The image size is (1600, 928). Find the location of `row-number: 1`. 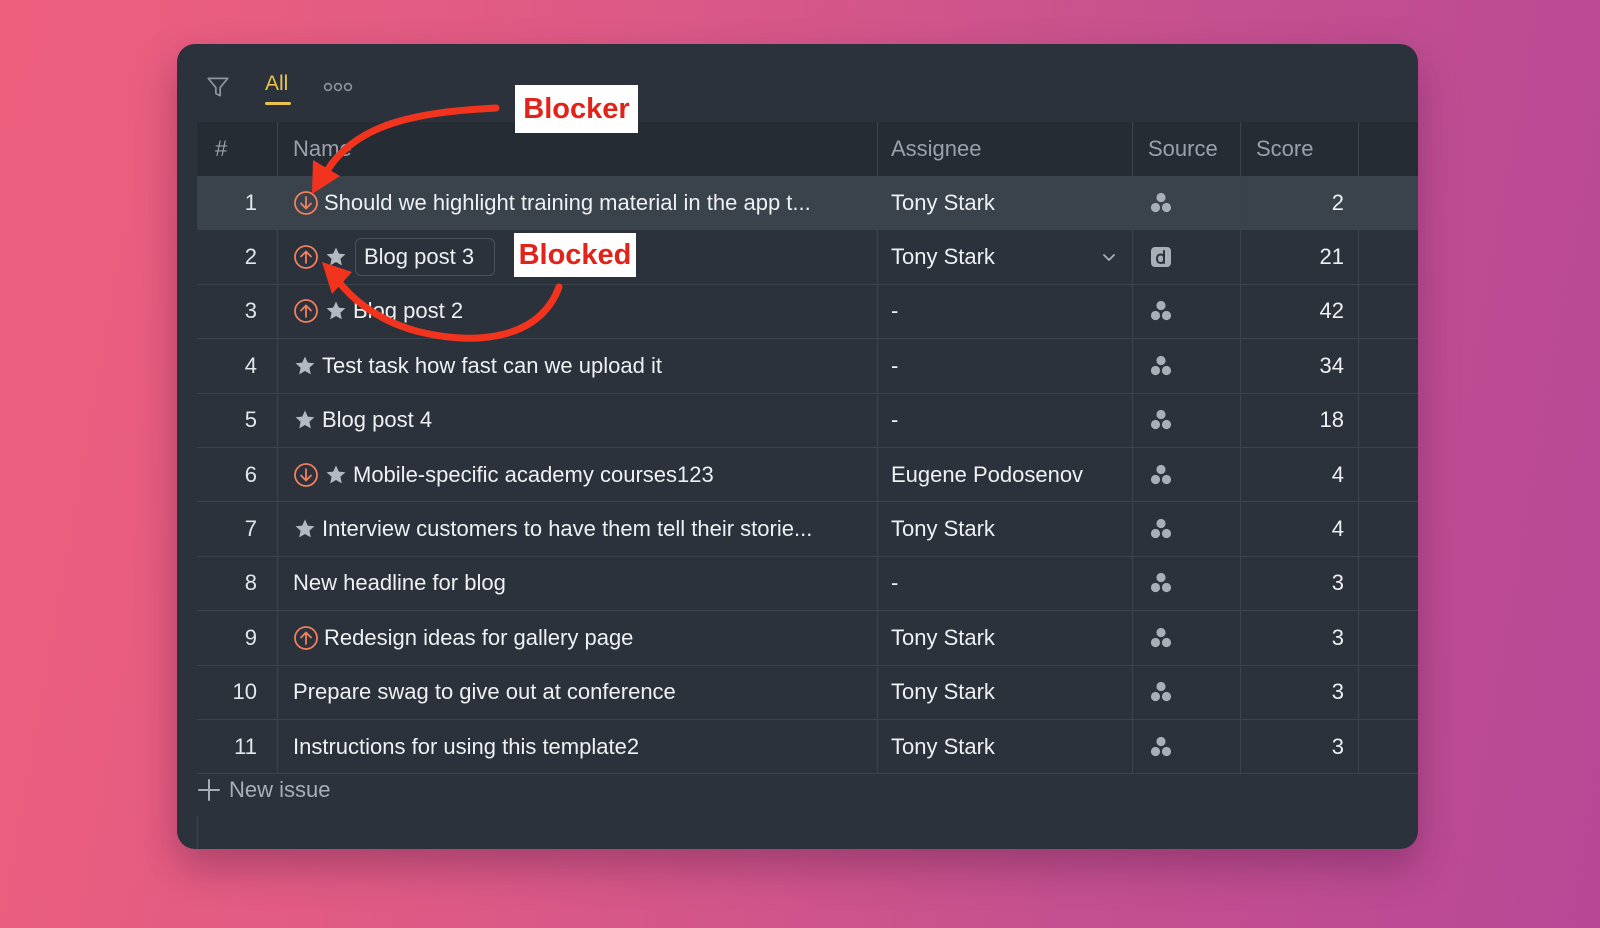

row-number: 1 is located at coordinates (237, 202).